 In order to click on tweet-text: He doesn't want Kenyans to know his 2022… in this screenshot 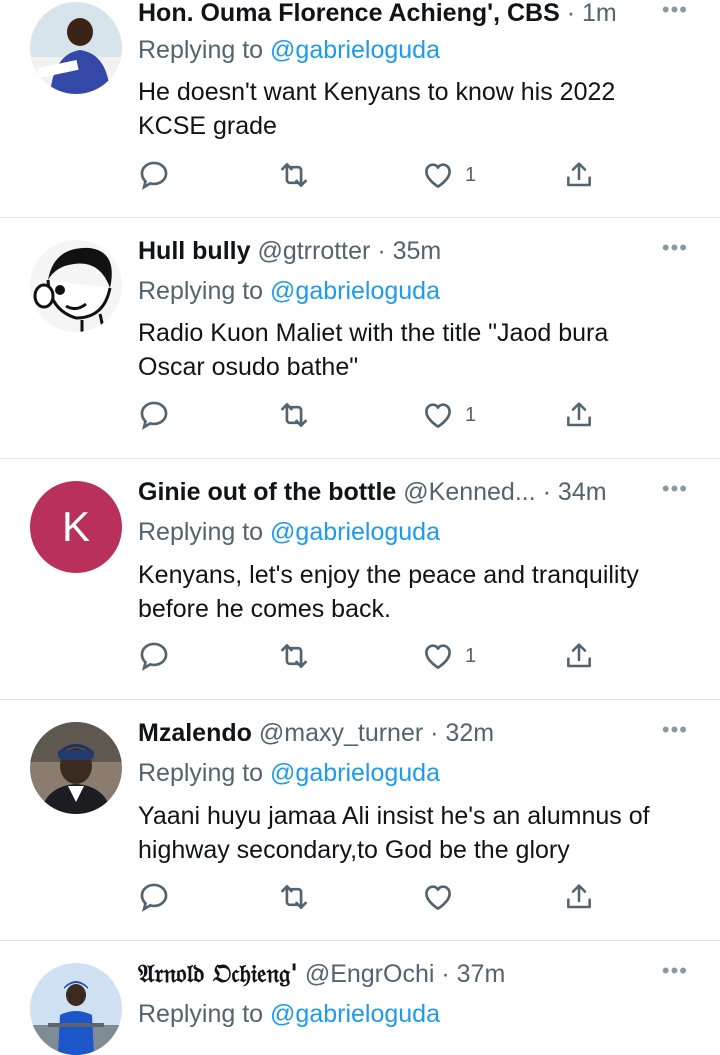, I will do `click(377, 109)`.